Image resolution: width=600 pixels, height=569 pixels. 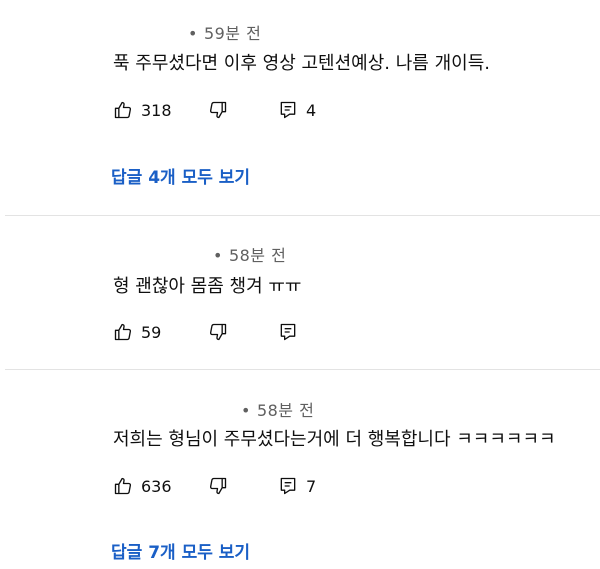 What do you see at coordinates (156, 486) in the screenshot?
I see `like-count: 636` at bounding box center [156, 486].